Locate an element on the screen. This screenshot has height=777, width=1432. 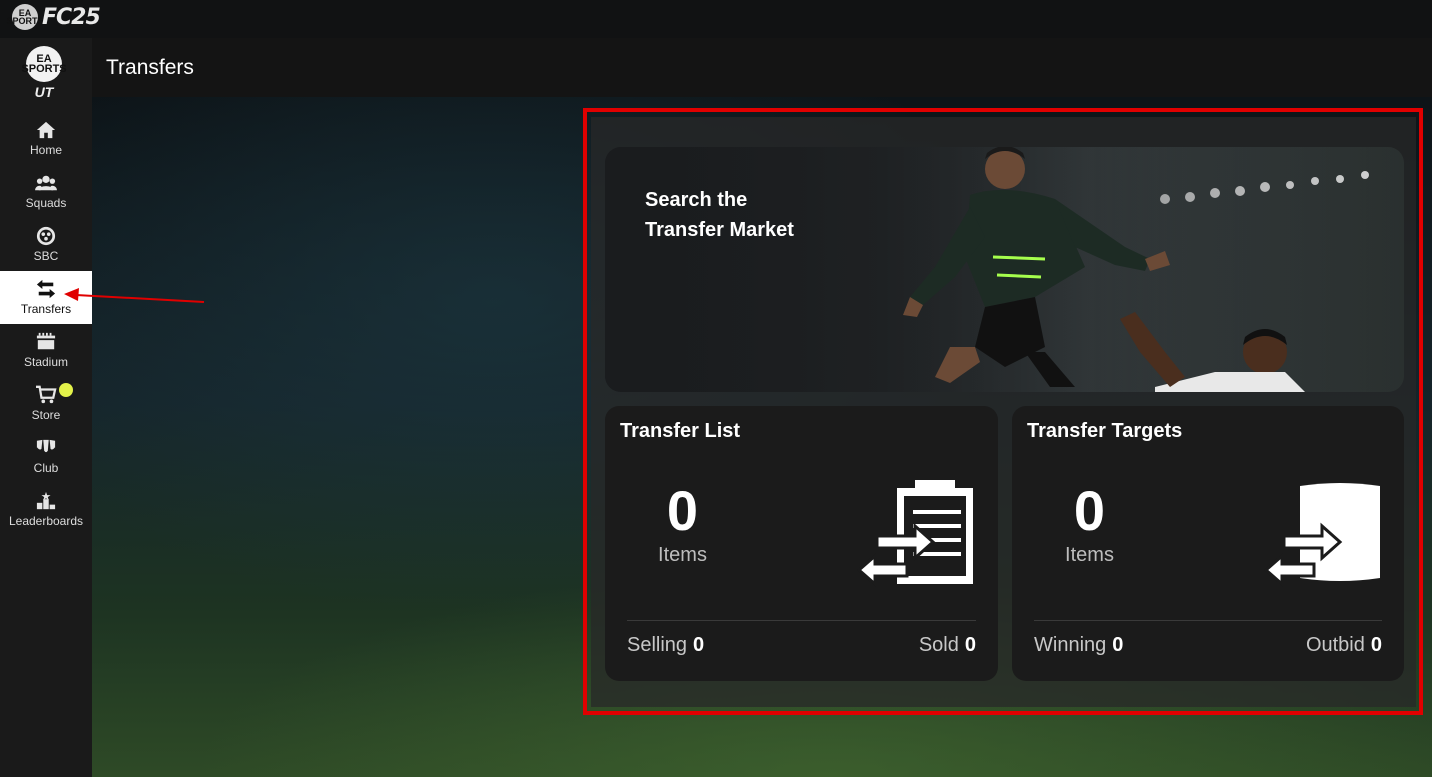
sidebar-item-label: SBC is located at coordinates (46, 256).